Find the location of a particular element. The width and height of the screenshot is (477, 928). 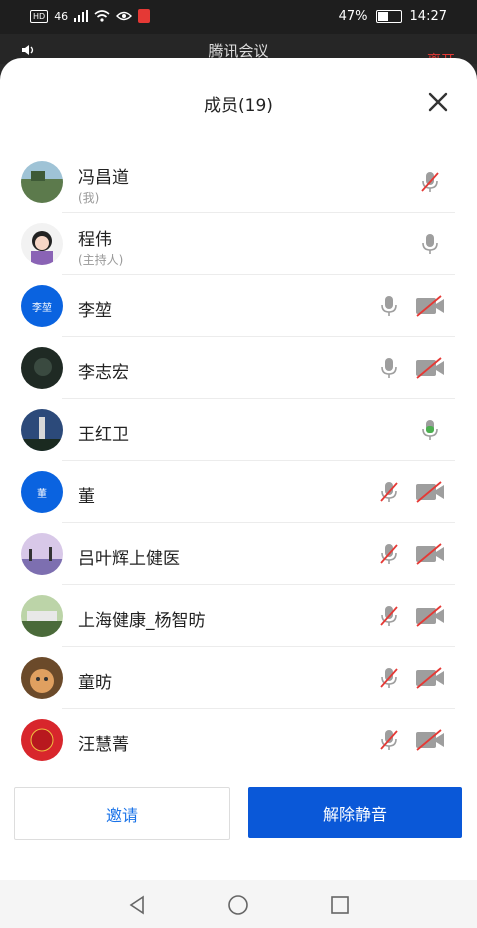

member-row: 李志宏 is located at coordinates (238, 368).